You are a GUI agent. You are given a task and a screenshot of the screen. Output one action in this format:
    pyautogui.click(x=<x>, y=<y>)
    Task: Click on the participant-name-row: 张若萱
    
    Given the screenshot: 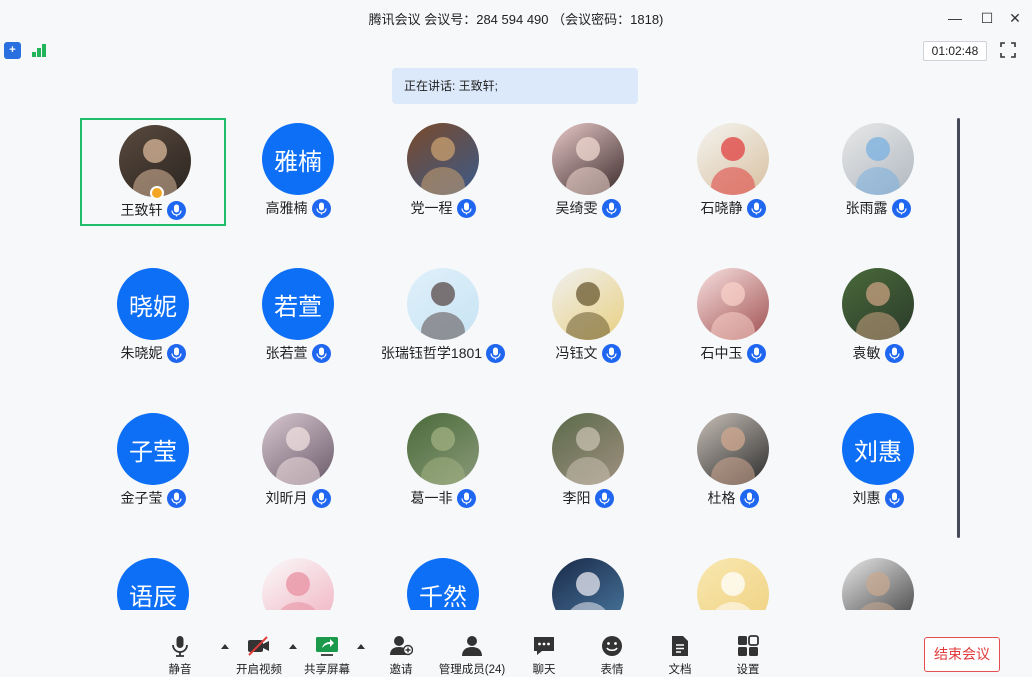 What is the action you would take?
    pyautogui.click(x=298, y=353)
    